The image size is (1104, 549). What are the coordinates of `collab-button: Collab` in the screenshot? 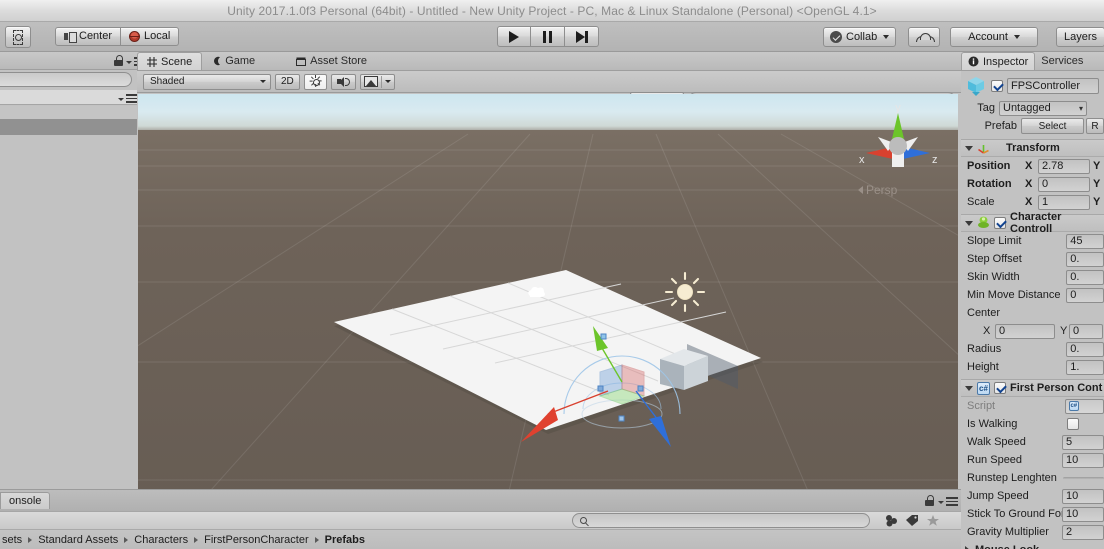 It's located at (860, 37).